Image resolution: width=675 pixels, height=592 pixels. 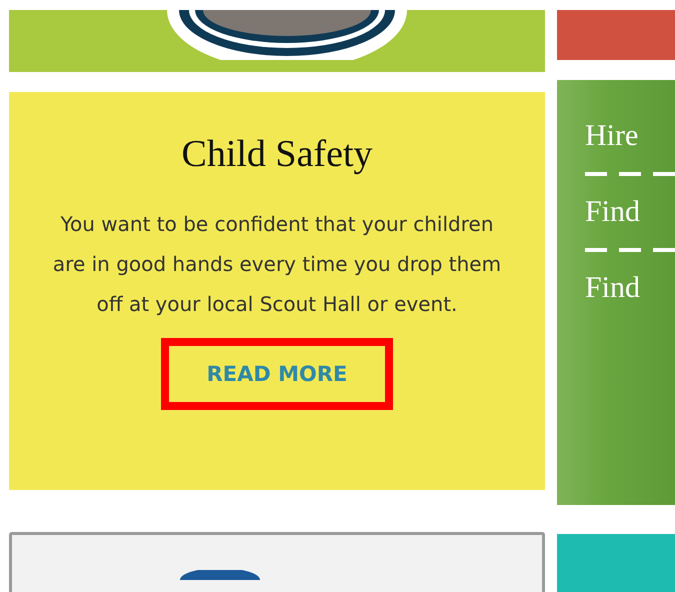 I want to click on card-title: Child Safety, so click(x=277, y=154).